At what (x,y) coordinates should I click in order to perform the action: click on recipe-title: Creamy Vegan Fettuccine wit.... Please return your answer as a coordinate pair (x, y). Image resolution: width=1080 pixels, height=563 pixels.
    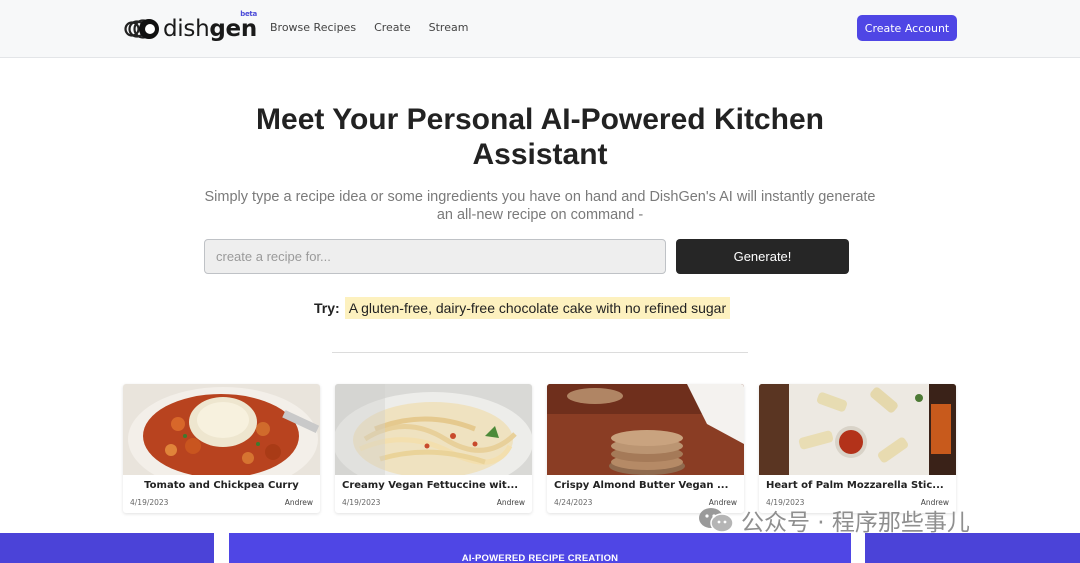
    Looking at the image, I should click on (433, 485).